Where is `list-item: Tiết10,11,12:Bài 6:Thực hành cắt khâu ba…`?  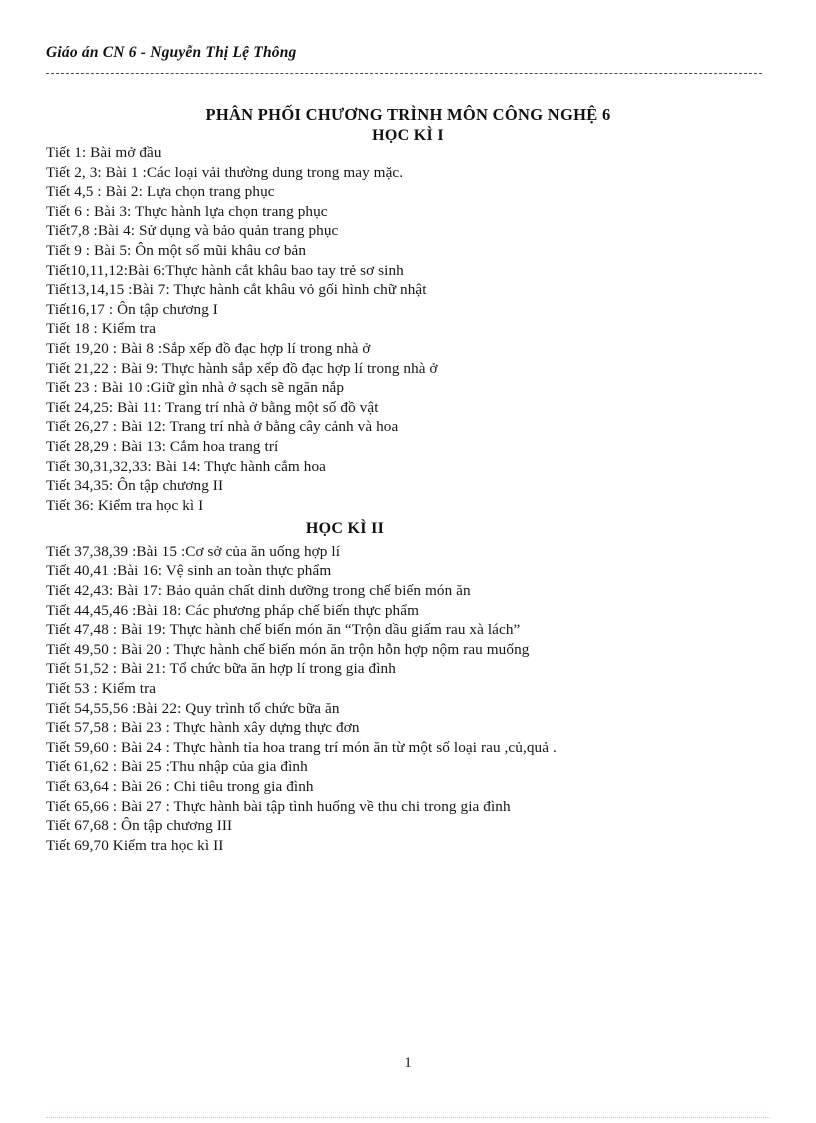
list-item: Tiết10,11,12:Bài 6:Thực hành cắt khâu ba… is located at coordinates (225, 270).